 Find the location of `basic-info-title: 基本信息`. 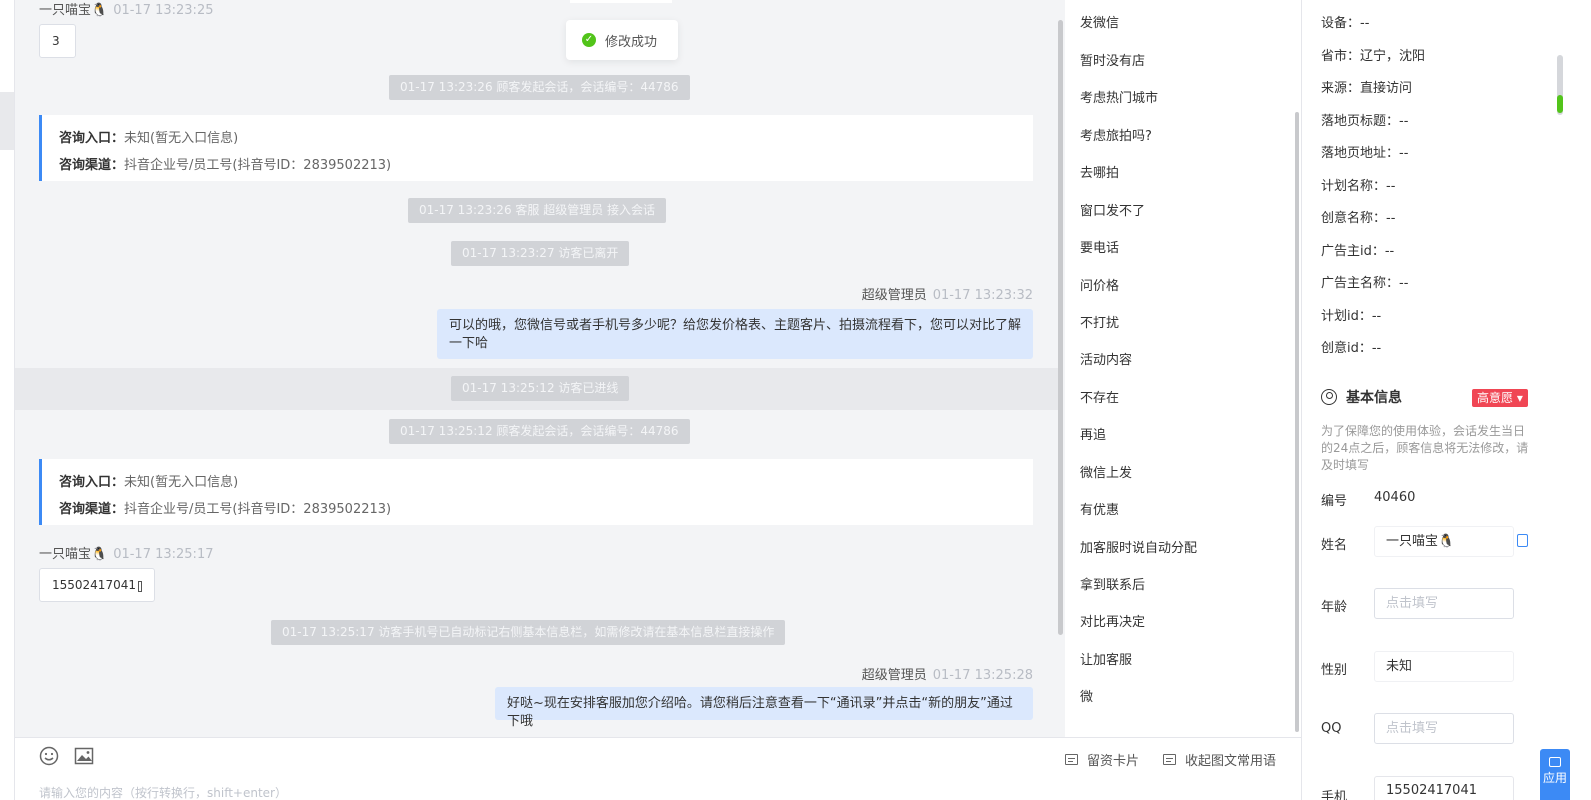

basic-info-title: 基本信息 is located at coordinates (1361, 397).